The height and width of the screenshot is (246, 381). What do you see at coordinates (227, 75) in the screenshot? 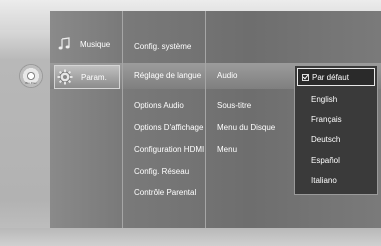
I see `language-item-audio: Audio` at bounding box center [227, 75].